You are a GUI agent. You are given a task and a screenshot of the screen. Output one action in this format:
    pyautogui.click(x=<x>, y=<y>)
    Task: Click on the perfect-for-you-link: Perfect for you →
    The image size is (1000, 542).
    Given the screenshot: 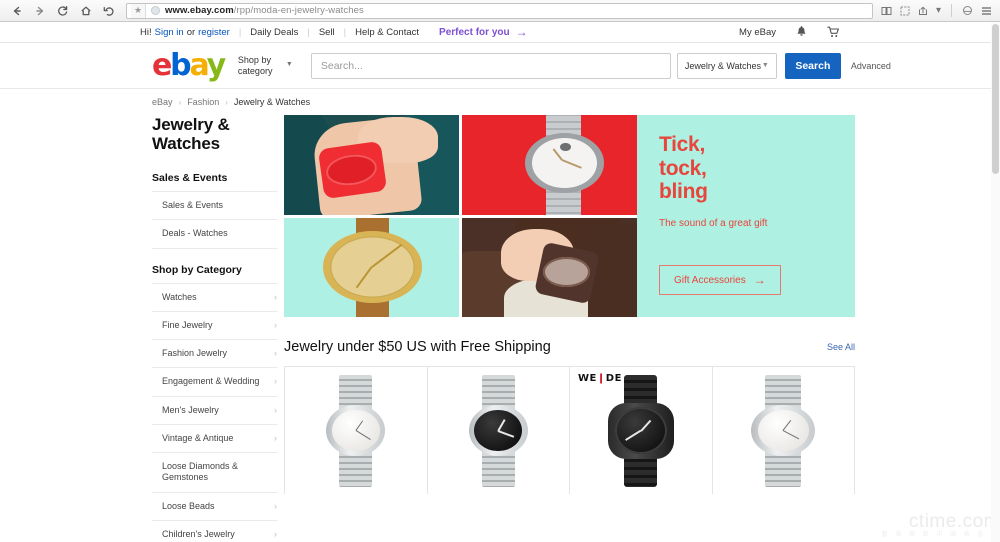 What is the action you would take?
    pyautogui.click(x=483, y=32)
    